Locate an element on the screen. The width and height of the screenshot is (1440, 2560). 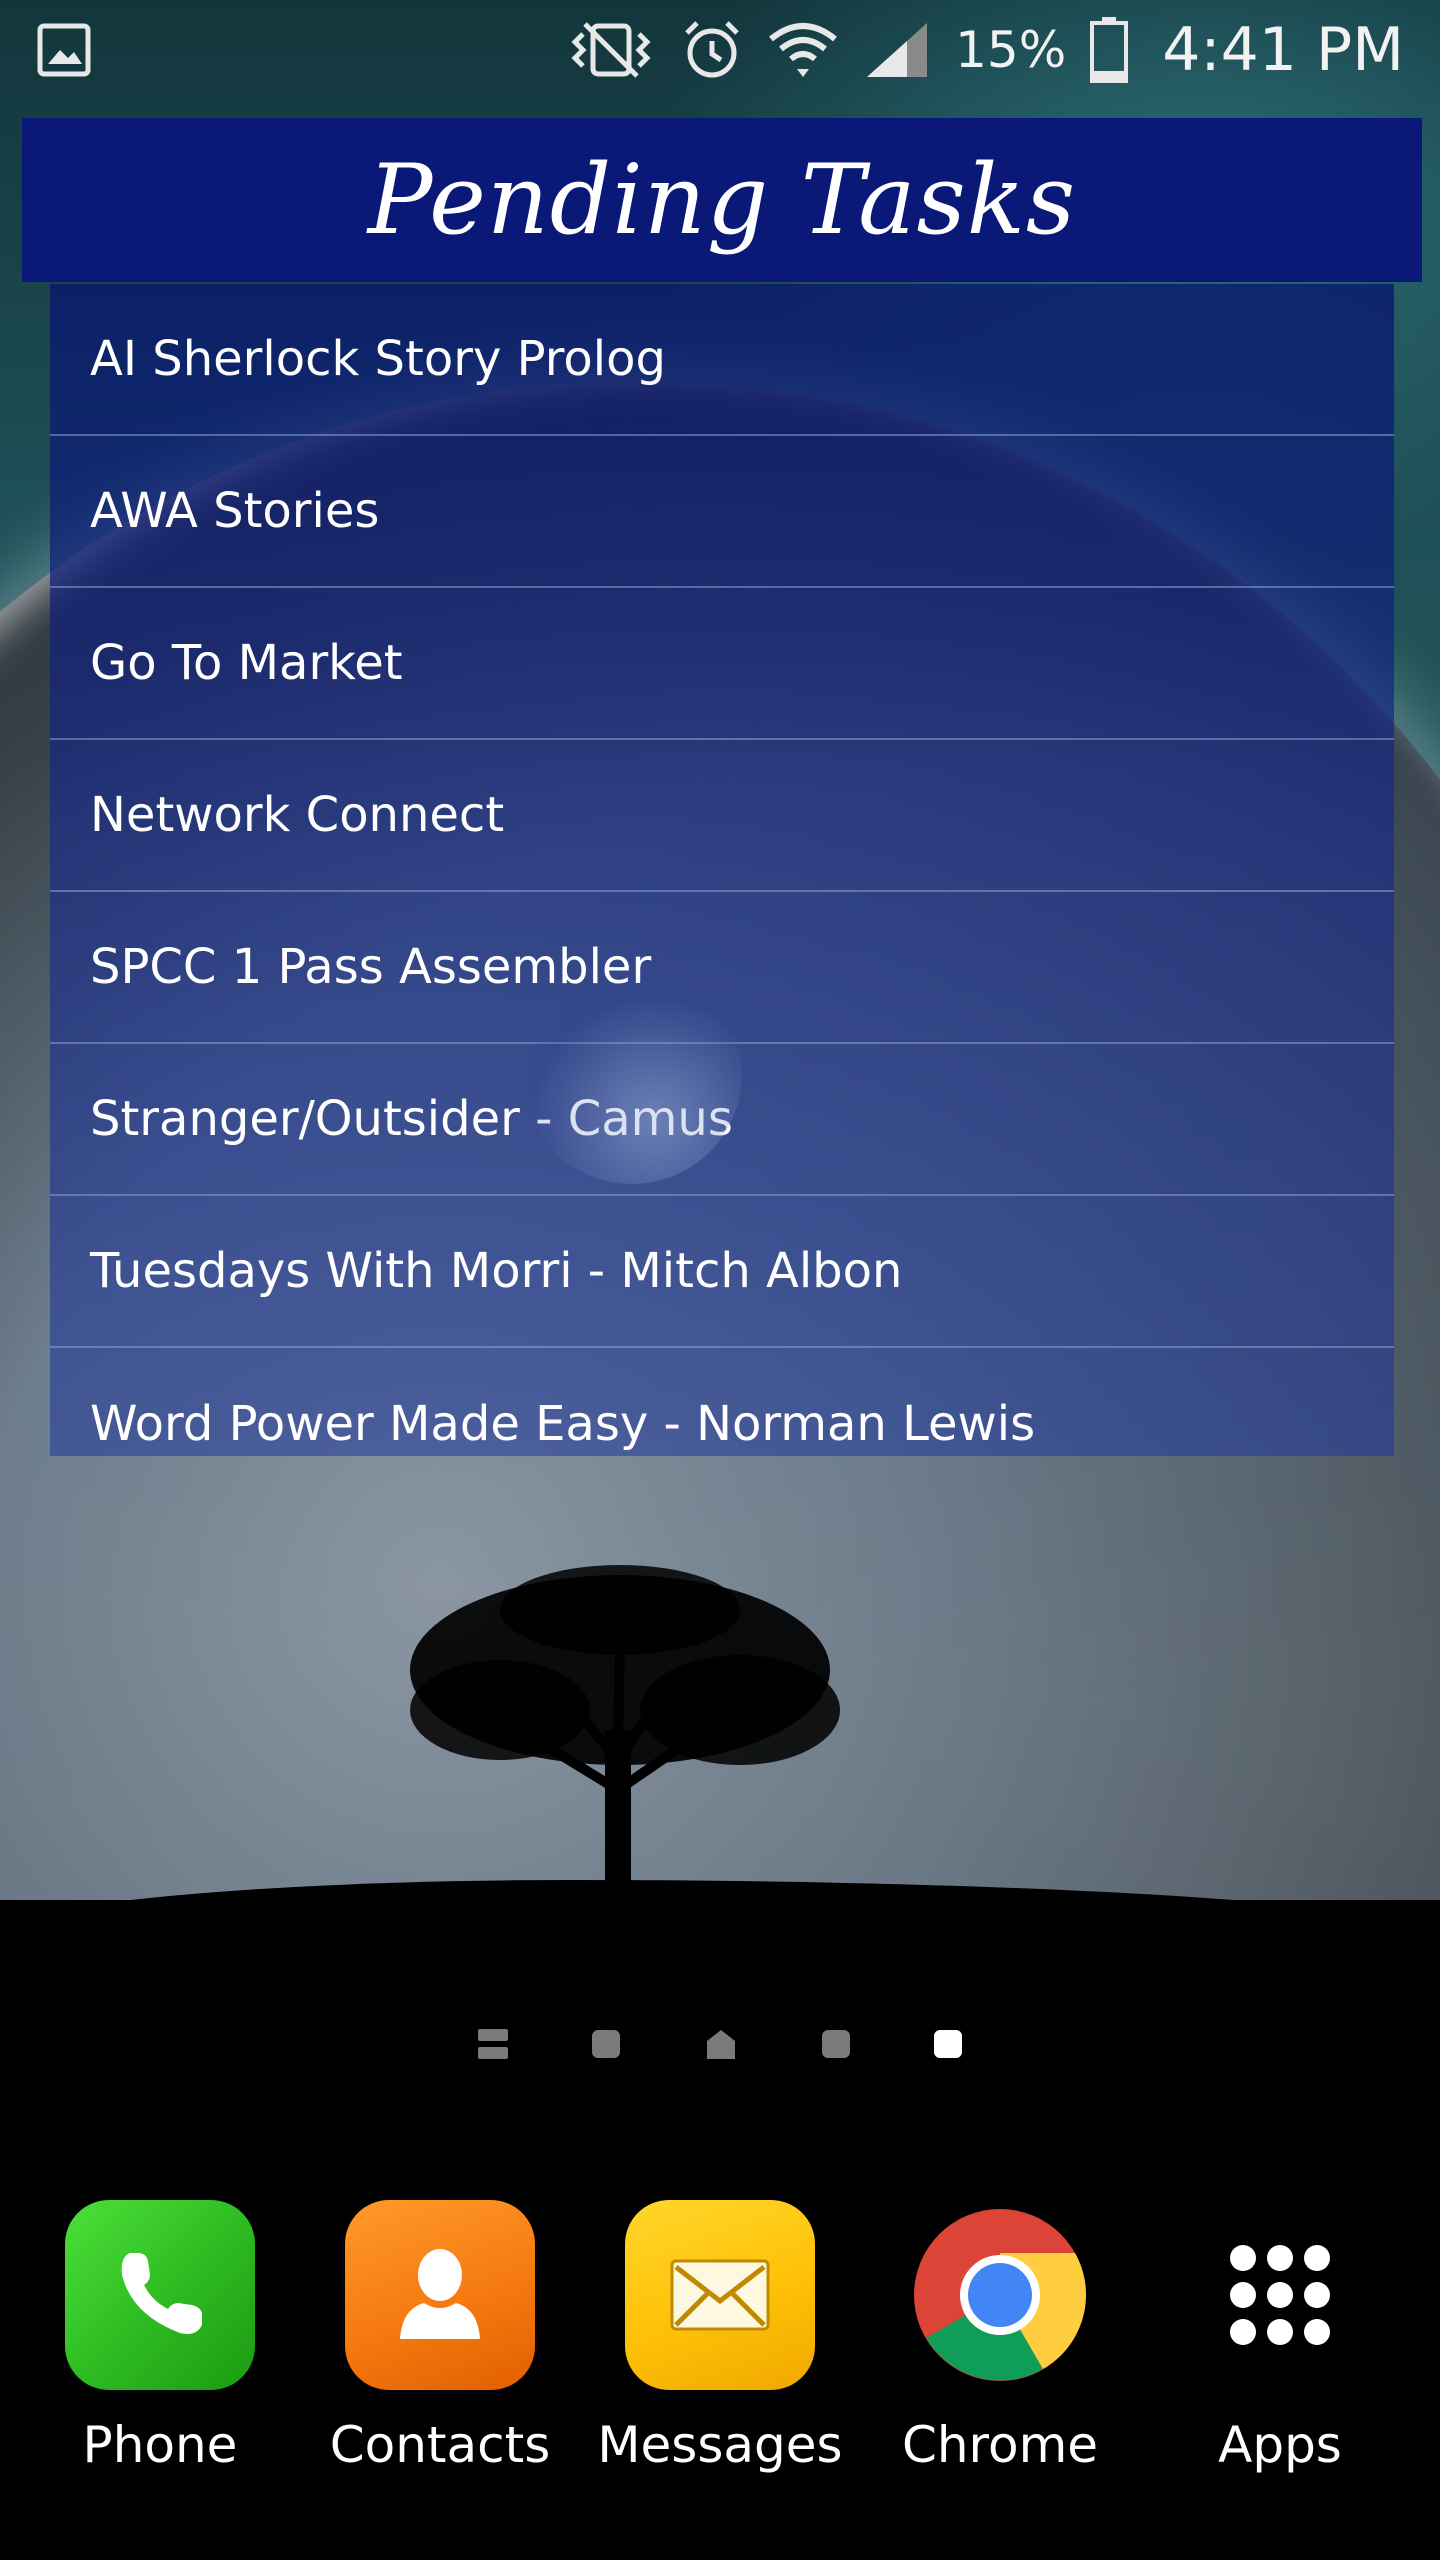
app-label: Chrome is located at coordinates (1000, 2445).